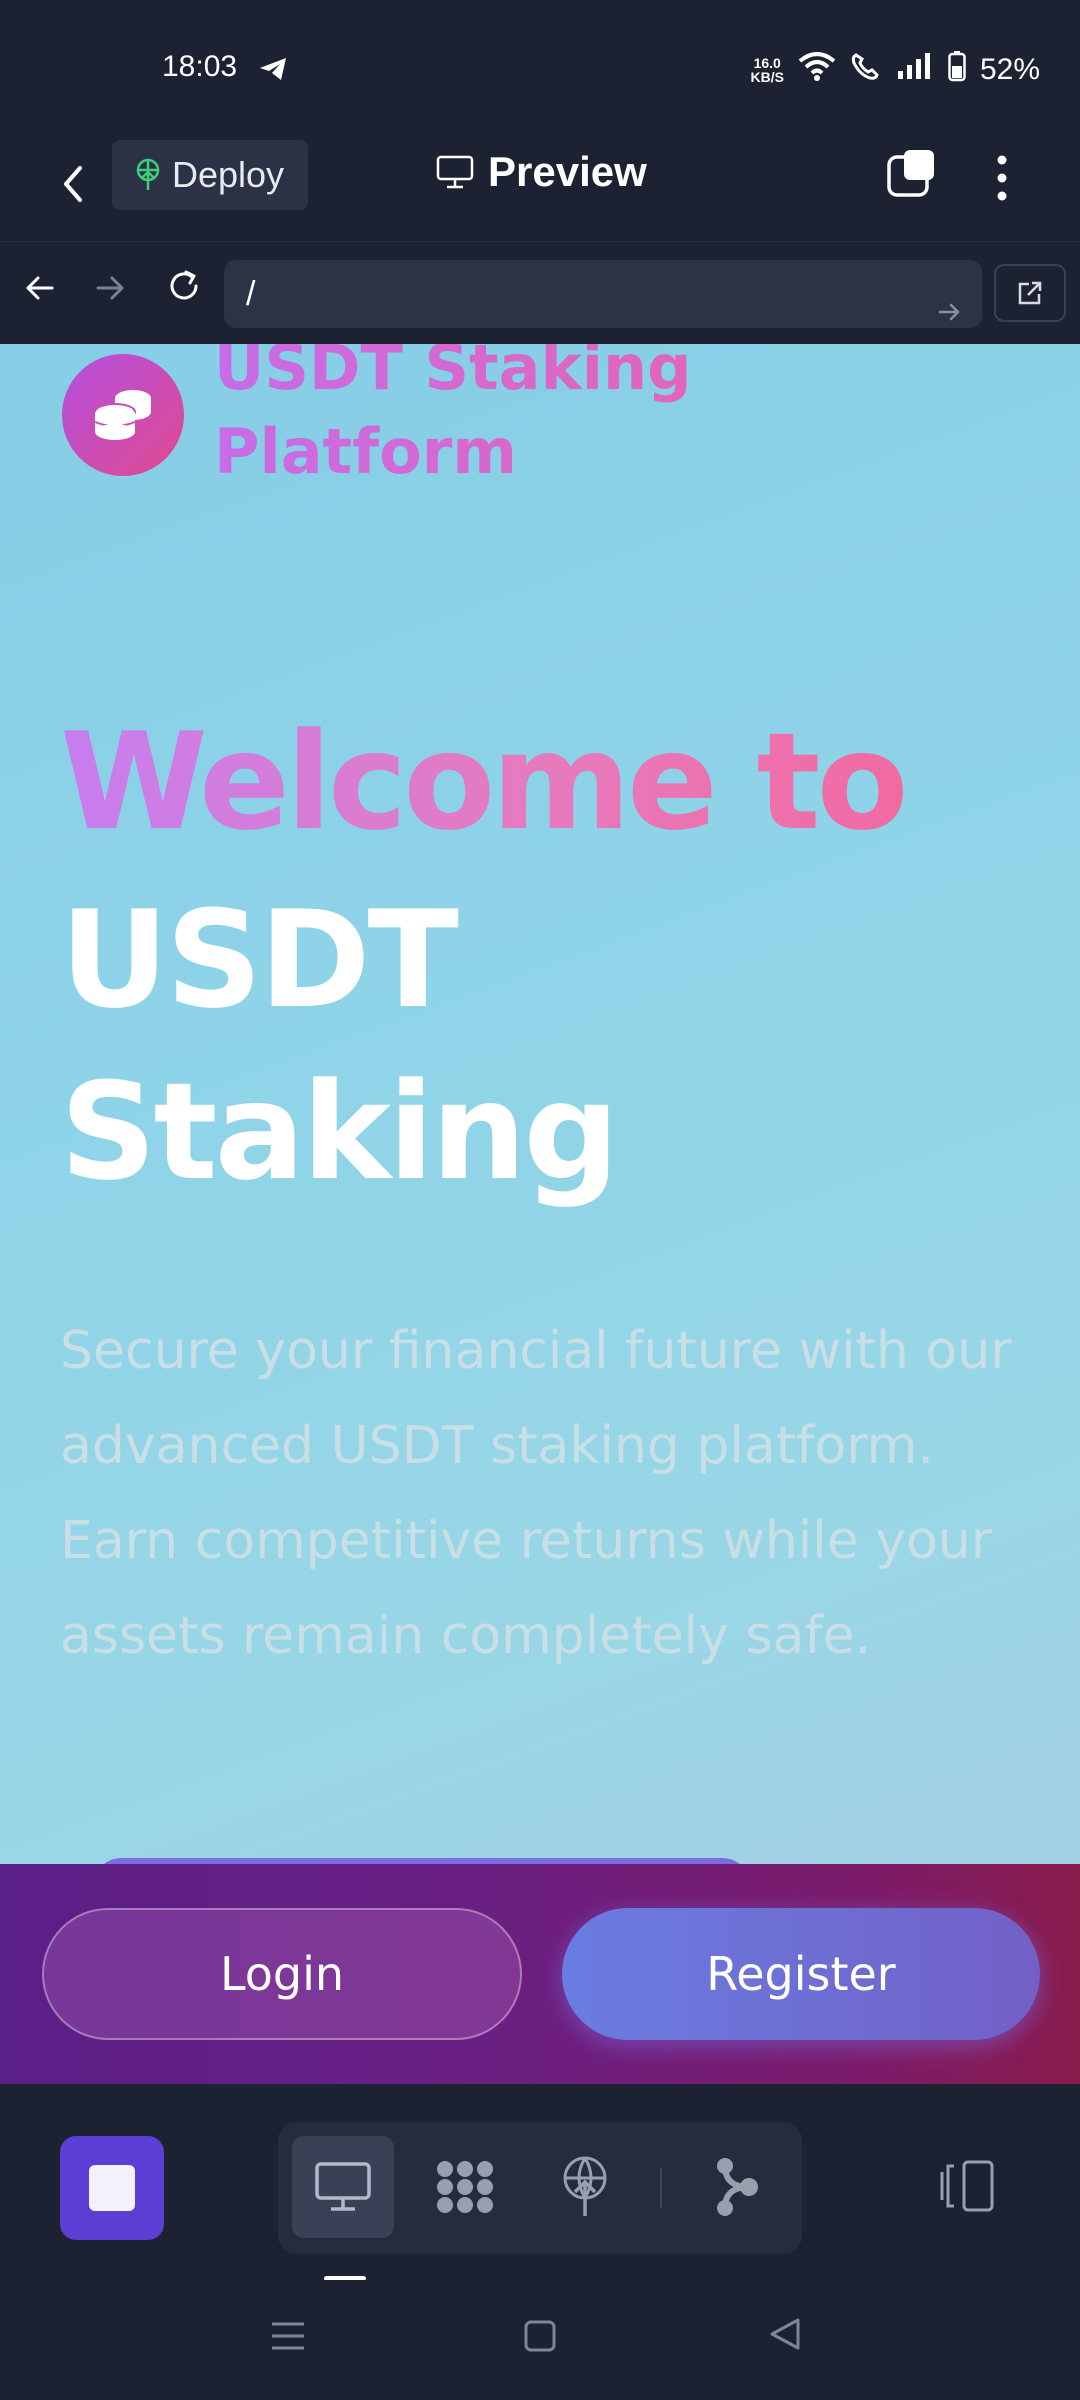 The height and width of the screenshot is (2400, 1080). I want to click on home-square-icon, so click(540, 2336).